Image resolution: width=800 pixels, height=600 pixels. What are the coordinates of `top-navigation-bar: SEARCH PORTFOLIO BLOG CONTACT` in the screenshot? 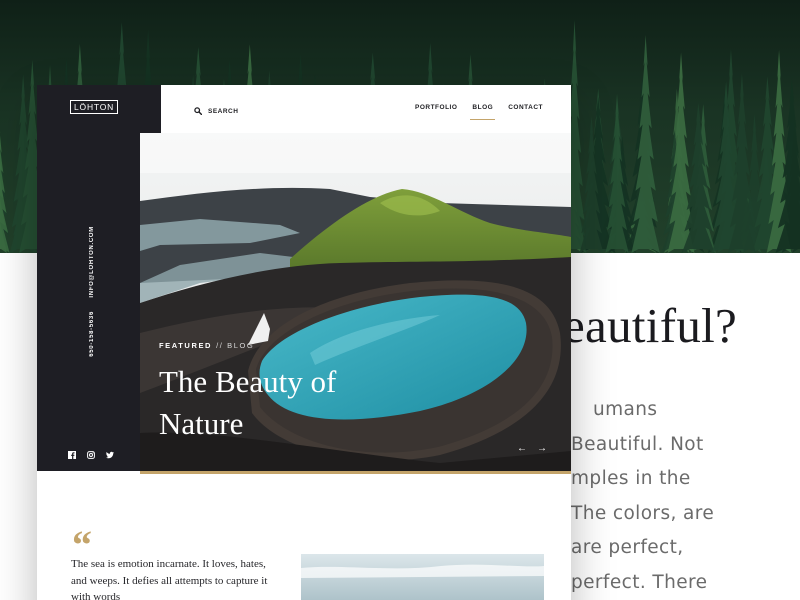 It's located at (366, 110).